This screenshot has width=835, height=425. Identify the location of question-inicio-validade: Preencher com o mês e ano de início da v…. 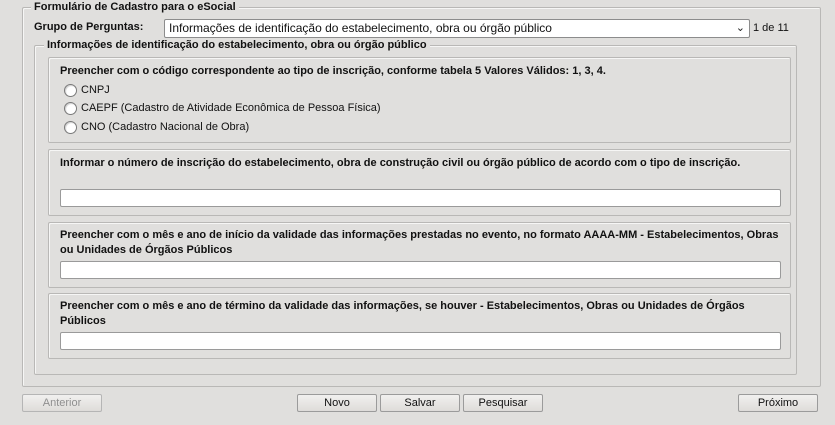
(419, 255).